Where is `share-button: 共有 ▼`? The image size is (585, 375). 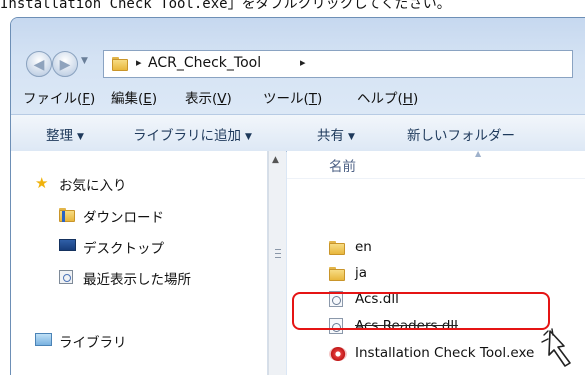 share-button: 共有 ▼ is located at coordinates (336, 134).